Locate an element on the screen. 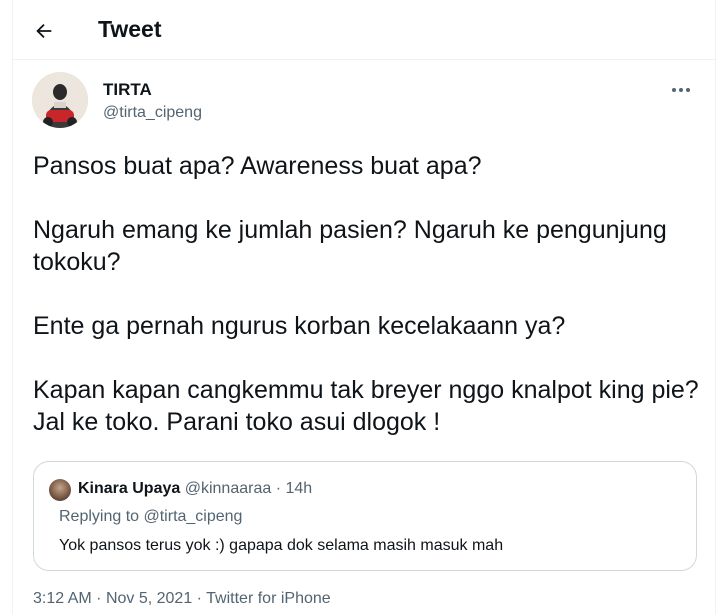 This screenshot has height=614, width=720. tweet-paragraph: Pansos buat apa? Awareness buat apa? is located at coordinates (257, 166).